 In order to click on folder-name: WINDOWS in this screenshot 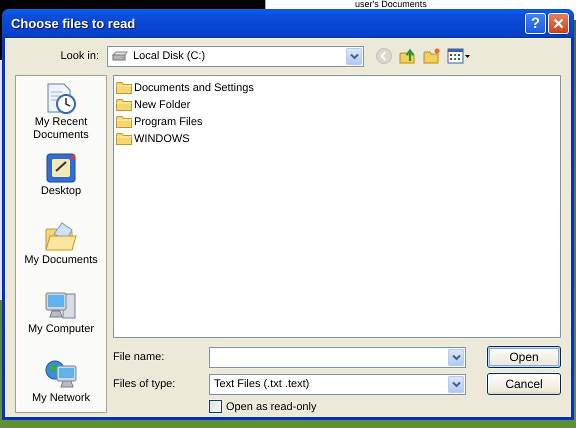, I will do `click(162, 138)`.